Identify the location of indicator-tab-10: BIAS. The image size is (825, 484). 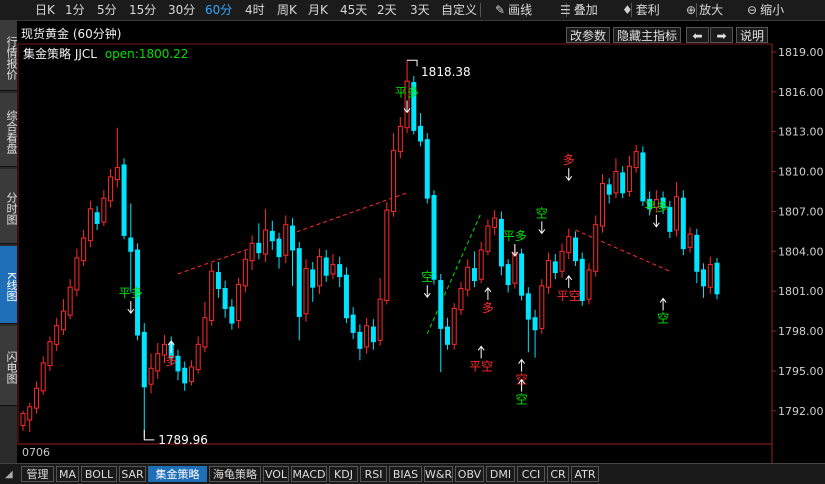
(405, 474).